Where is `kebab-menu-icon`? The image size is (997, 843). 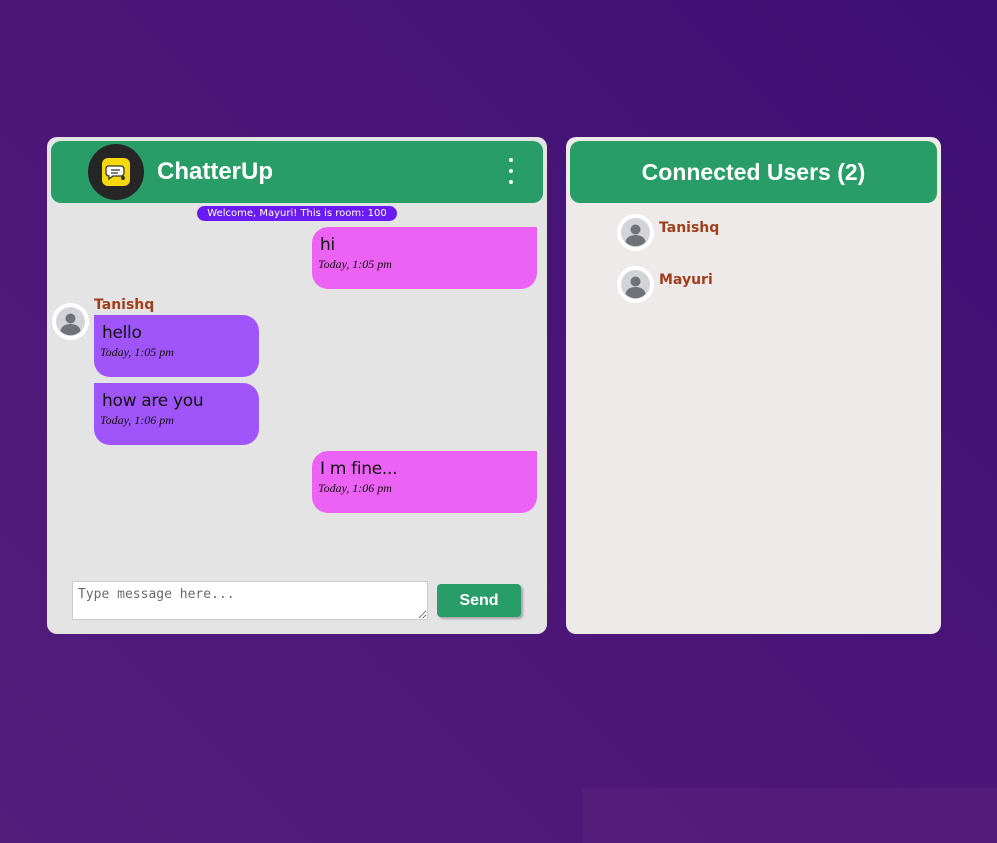 kebab-menu-icon is located at coordinates (511, 171).